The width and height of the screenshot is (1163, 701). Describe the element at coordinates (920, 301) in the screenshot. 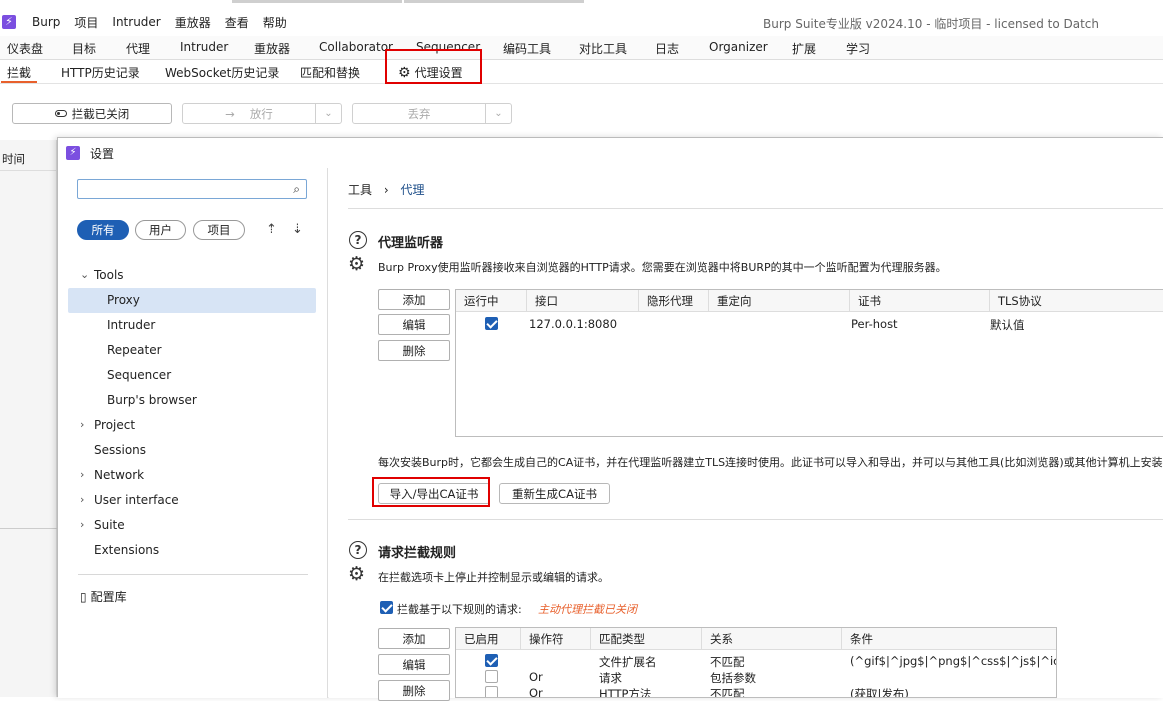

I see `column-header: 证书` at that location.